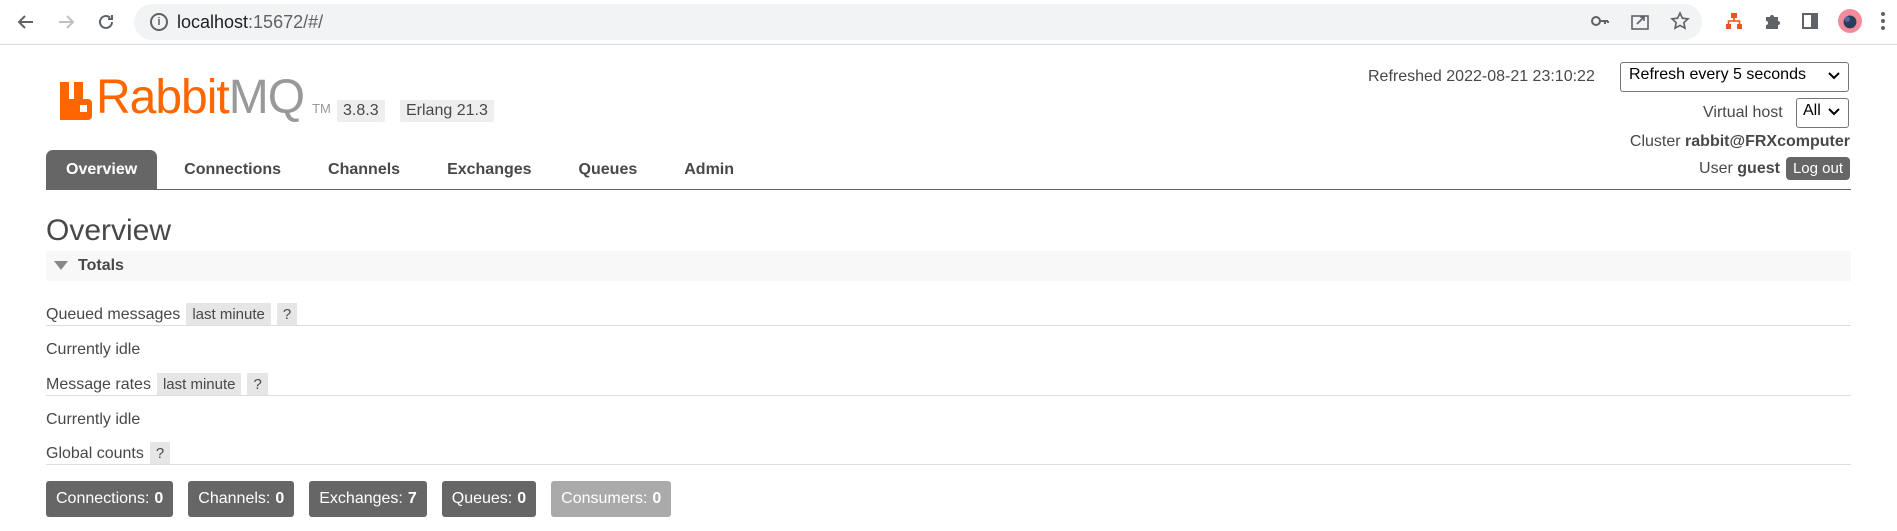 The image size is (1897, 531). I want to click on url-text: localhost:15672/#/, so click(250, 22).